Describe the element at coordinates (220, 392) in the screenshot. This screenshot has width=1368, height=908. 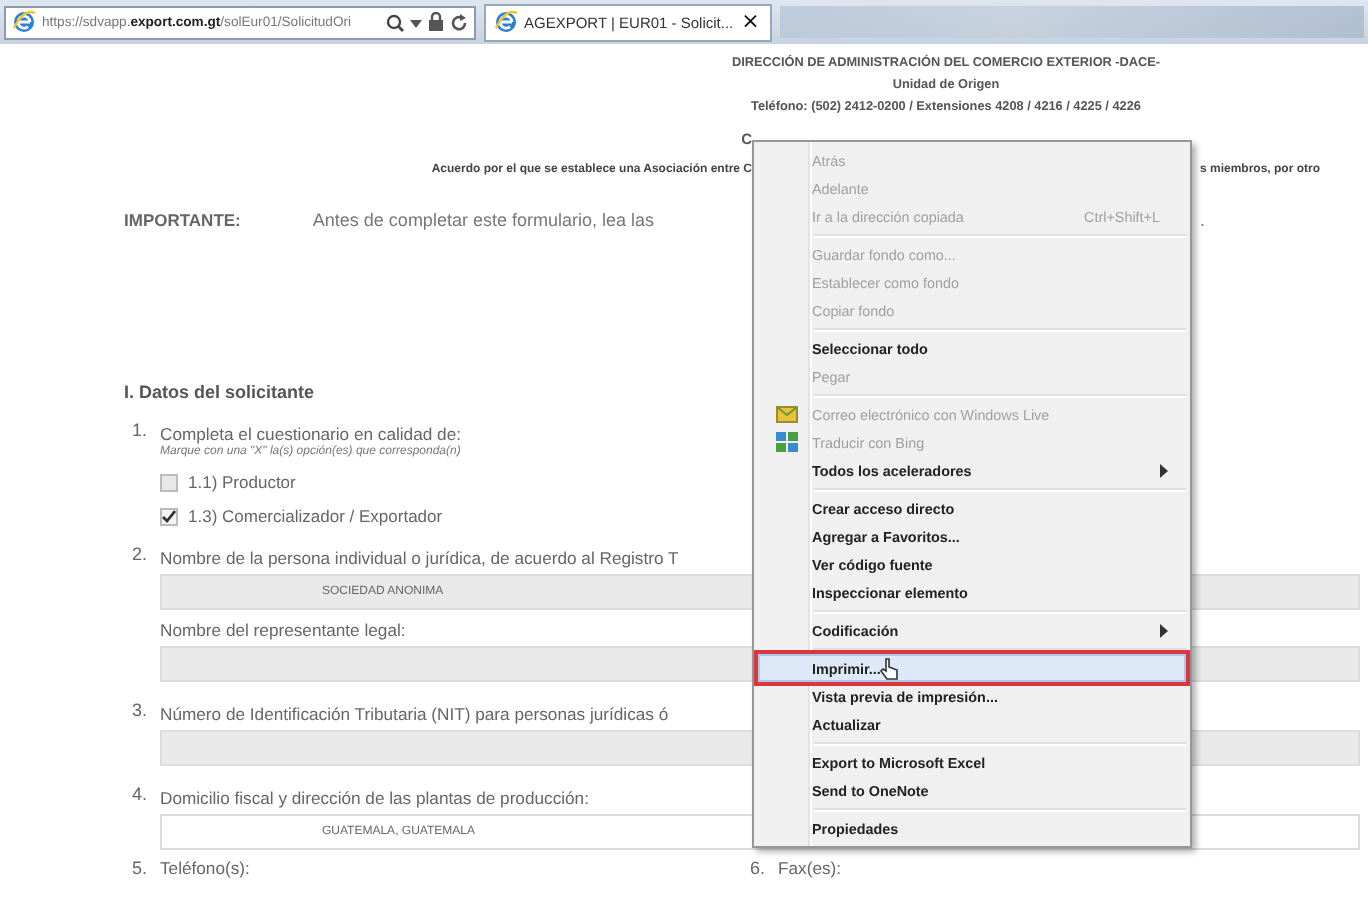
I see `section-title: I. Datos del solicitante` at that location.